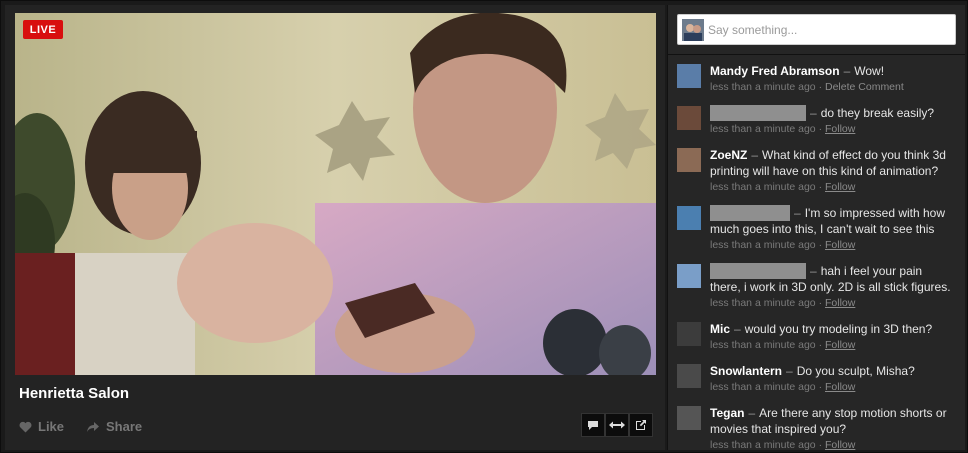  What do you see at coordinates (80, 426) in the screenshot?
I see `stream-actions: Like Share` at bounding box center [80, 426].